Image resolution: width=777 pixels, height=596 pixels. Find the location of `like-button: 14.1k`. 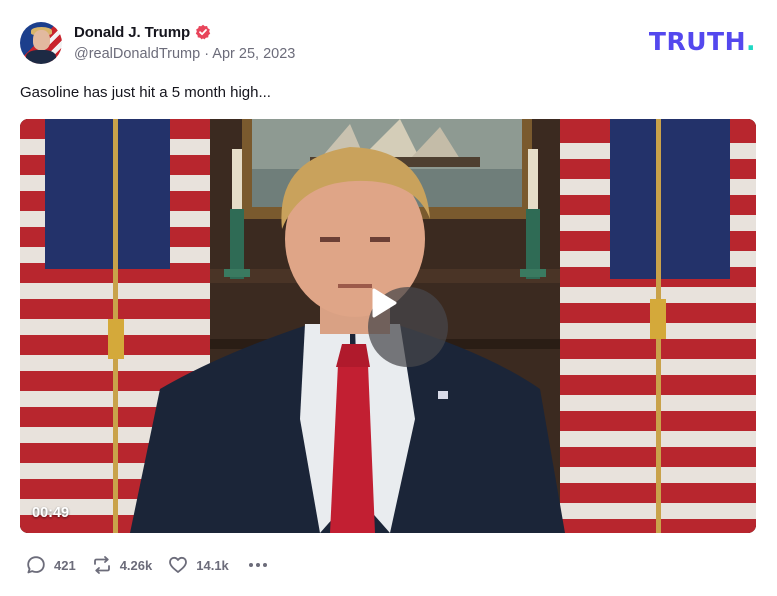

like-button: 14.1k is located at coordinates (198, 565).